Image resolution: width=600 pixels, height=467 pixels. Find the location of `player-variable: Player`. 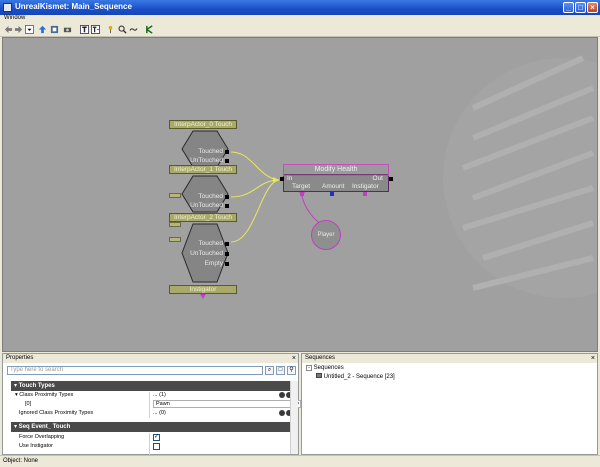

player-variable: Player is located at coordinates (326, 235).